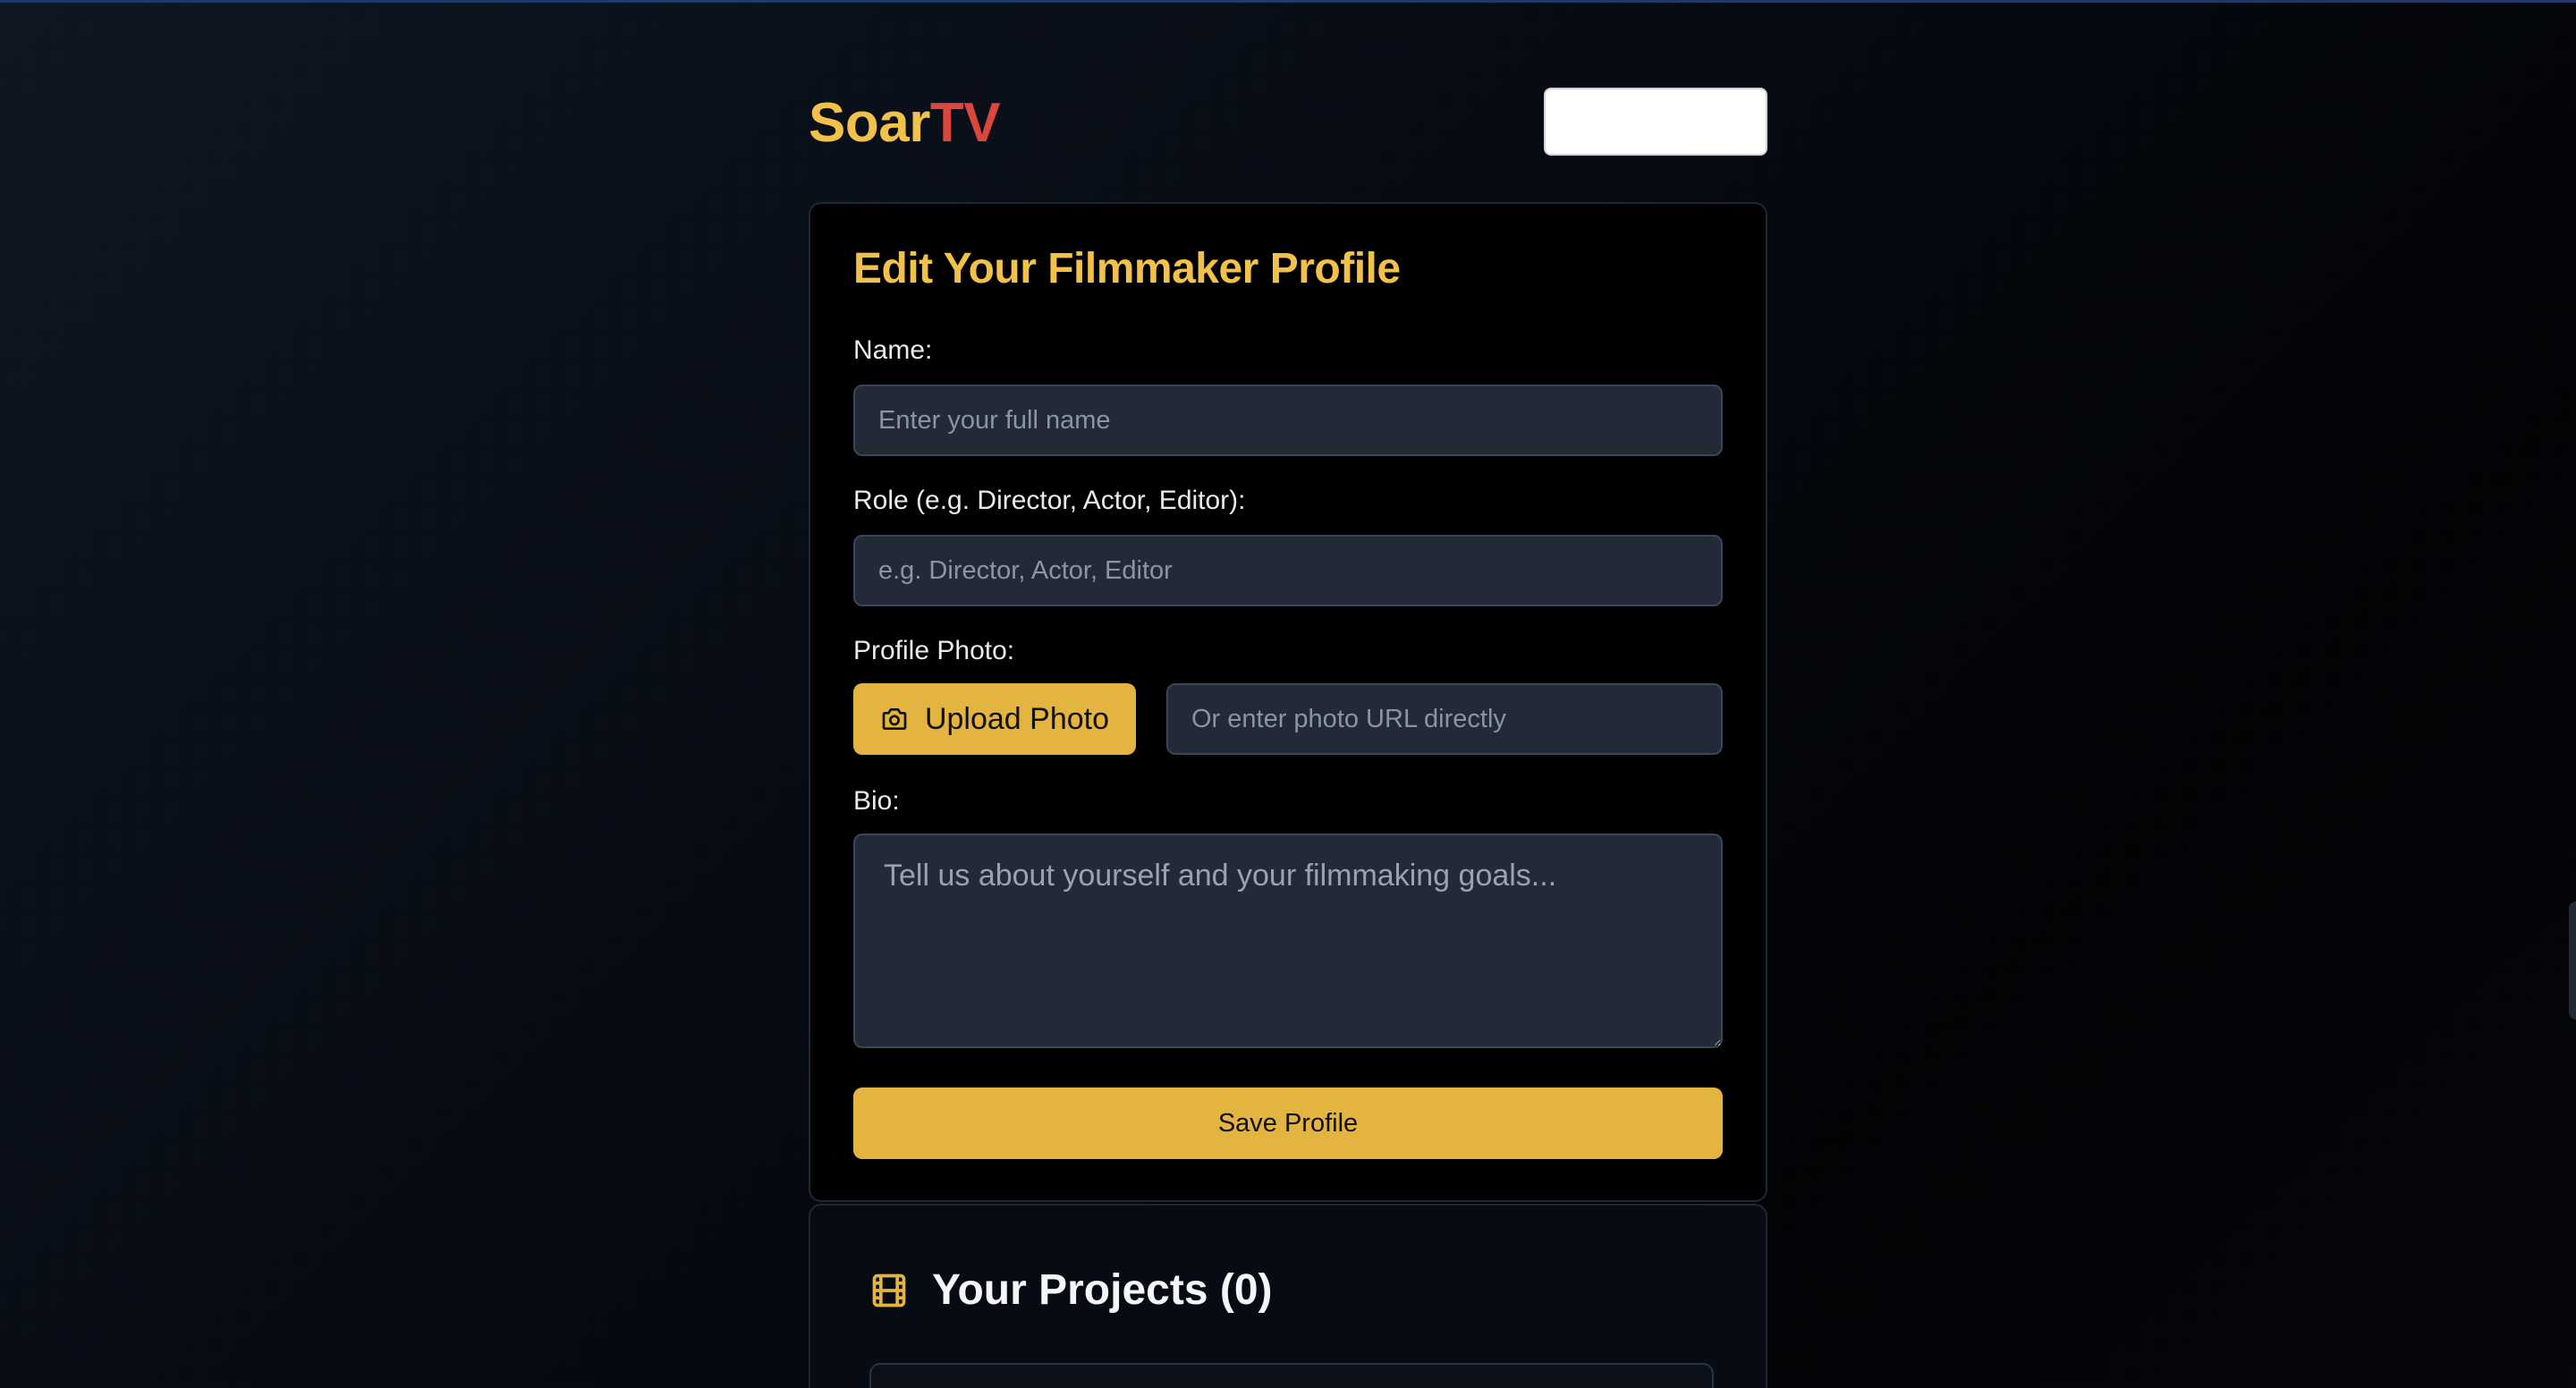 The width and height of the screenshot is (2576, 1388). What do you see at coordinates (1049, 501) in the screenshot?
I see `role-label: Role (e.g. Director, Actor, Editor):` at bounding box center [1049, 501].